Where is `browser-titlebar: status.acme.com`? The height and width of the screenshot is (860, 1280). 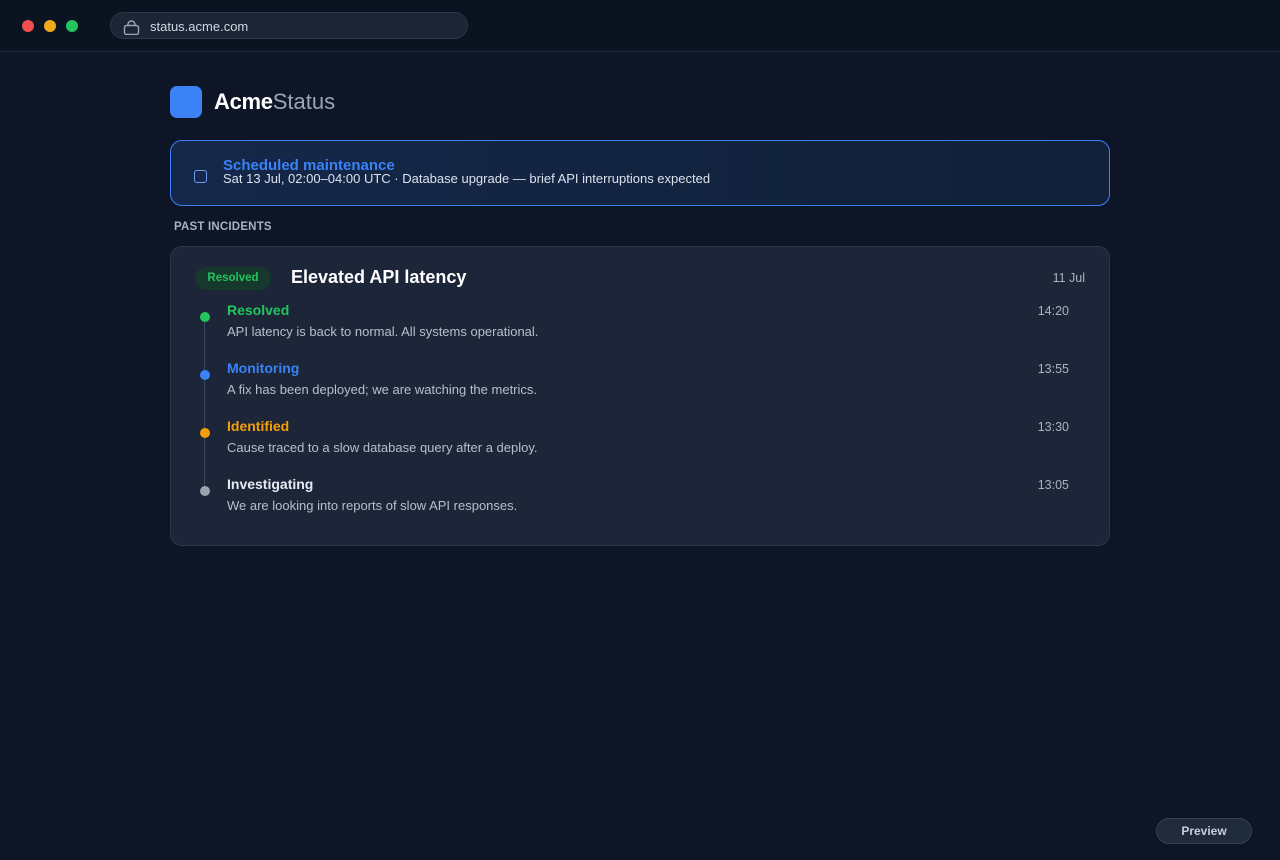 browser-titlebar: status.acme.com is located at coordinates (640, 26).